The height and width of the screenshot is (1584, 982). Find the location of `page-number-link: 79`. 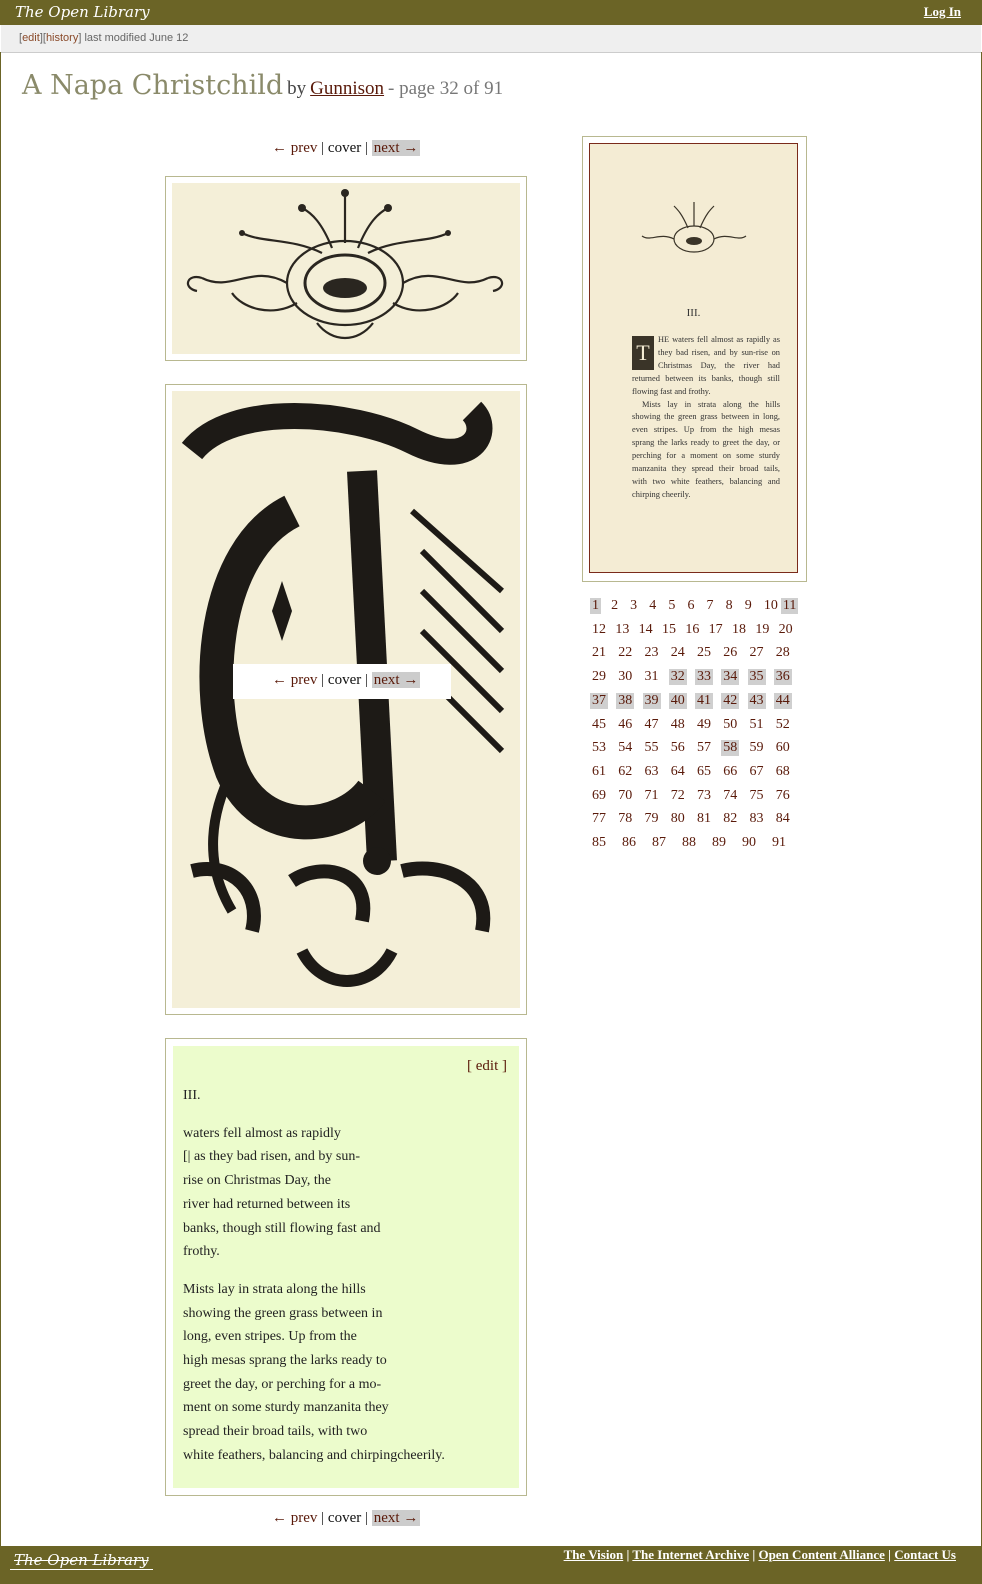

page-number-link: 79 is located at coordinates (652, 819).